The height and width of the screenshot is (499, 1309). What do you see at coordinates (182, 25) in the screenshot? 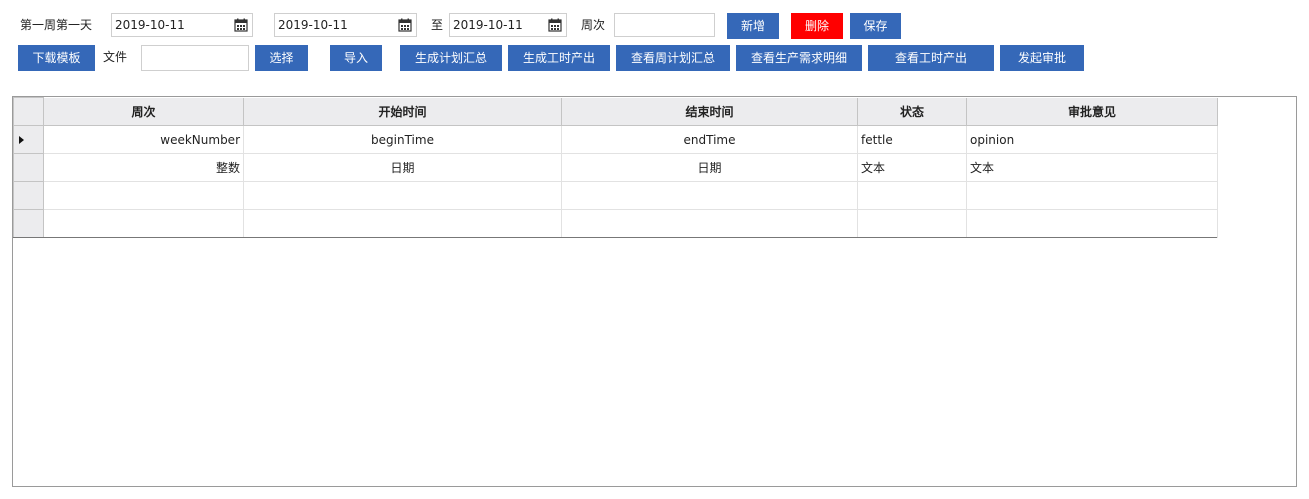
I see `week-first-day-date-field: 2019-10-11` at bounding box center [182, 25].